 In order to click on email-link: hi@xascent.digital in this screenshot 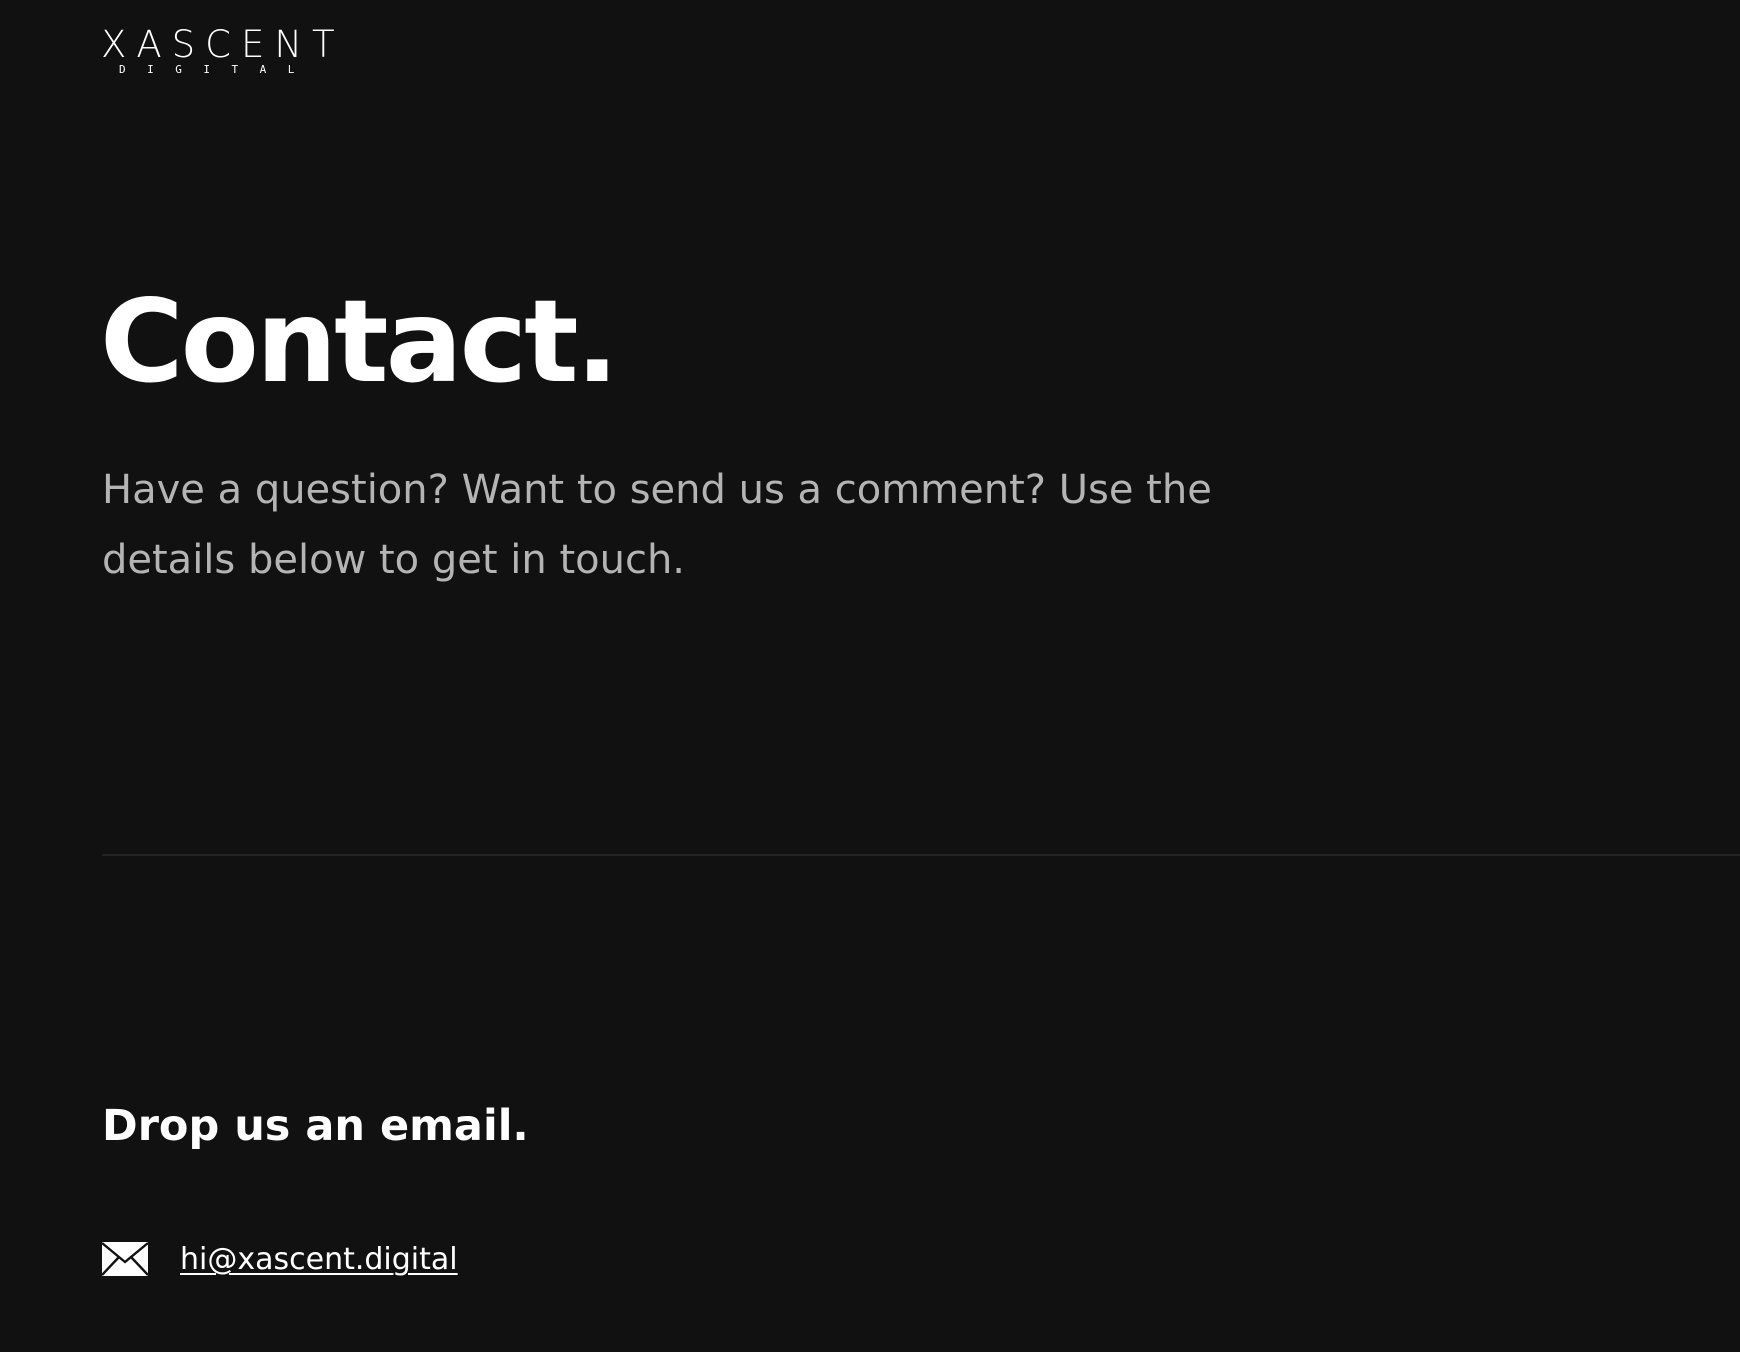, I will do `click(319, 1260)`.